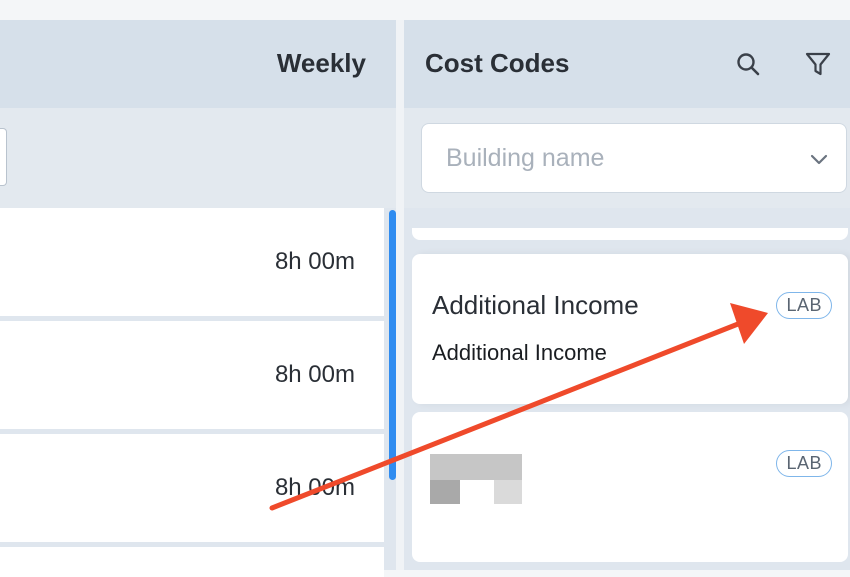  Describe the element at coordinates (321, 63) in the screenshot. I see `weekly-title: Weekly` at that location.